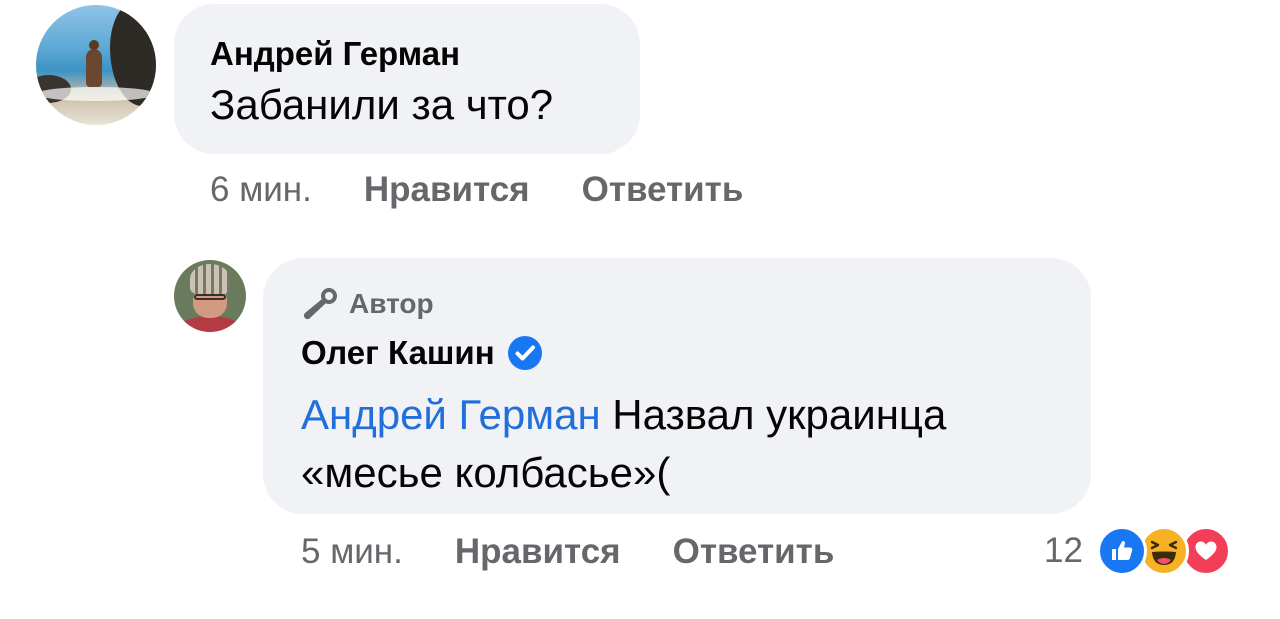  Describe the element at coordinates (525, 353) in the screenshot. I see `verified-badge-icon` at that location.